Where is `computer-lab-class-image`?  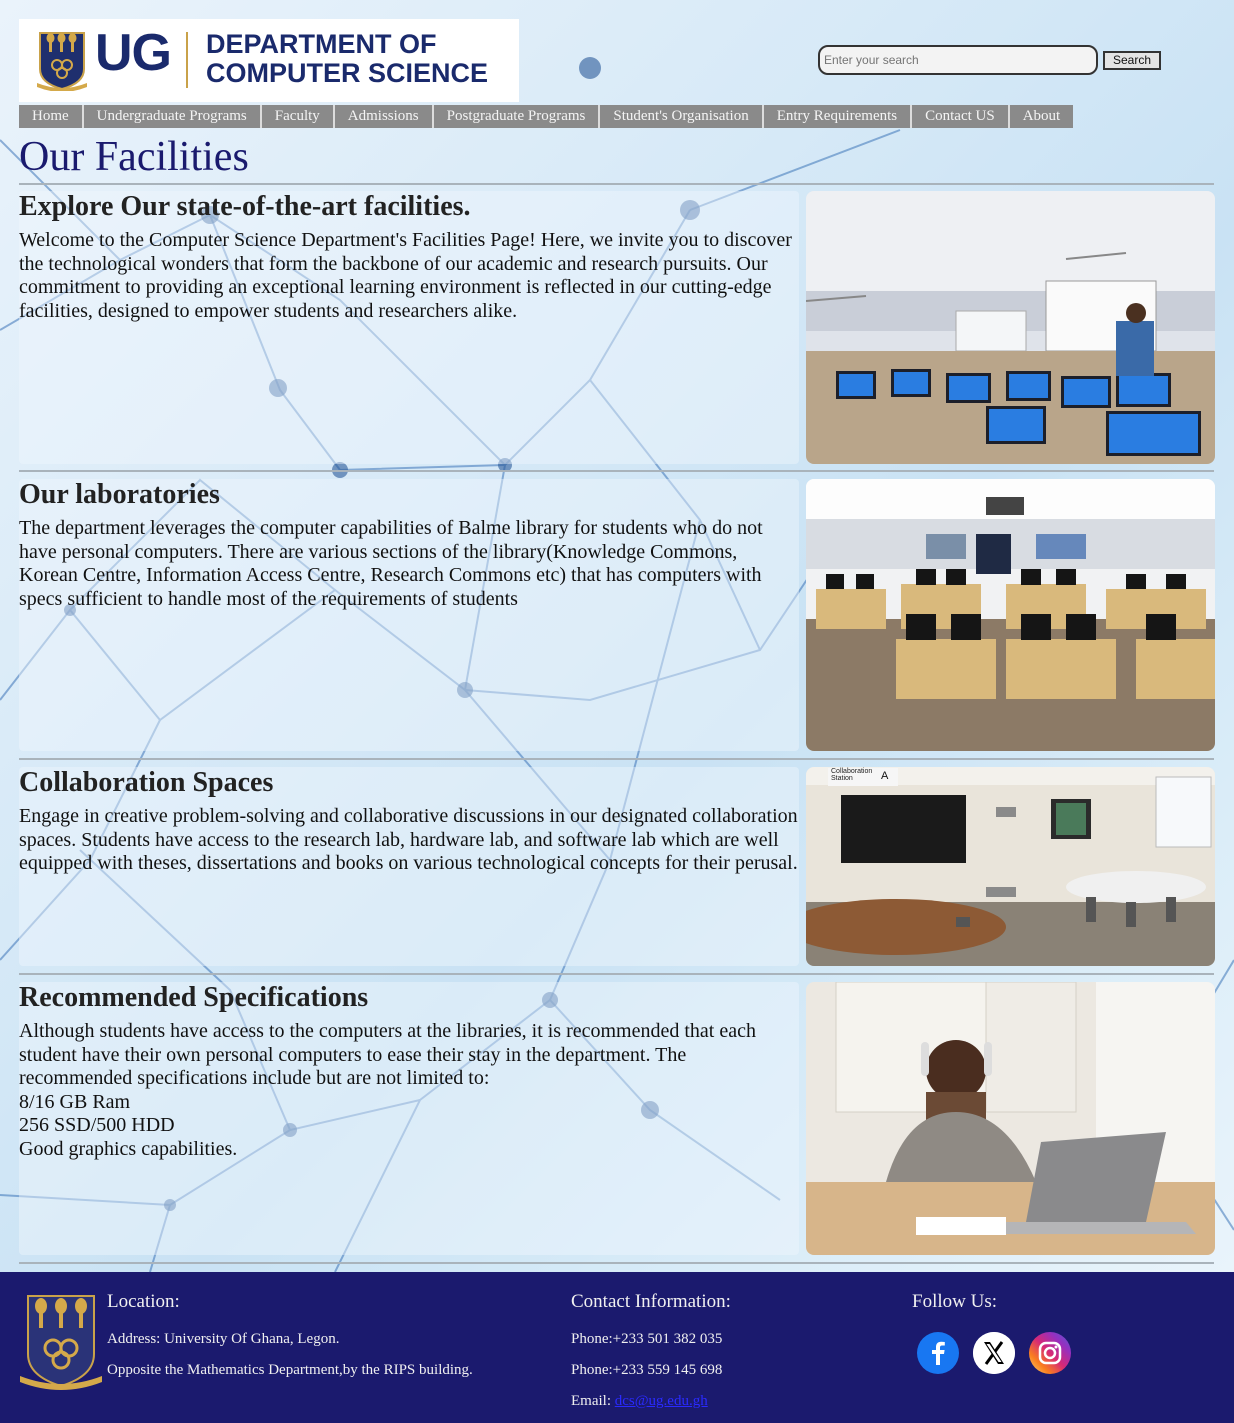 computer-lab-class-image is located at coordinates (1010, 327).